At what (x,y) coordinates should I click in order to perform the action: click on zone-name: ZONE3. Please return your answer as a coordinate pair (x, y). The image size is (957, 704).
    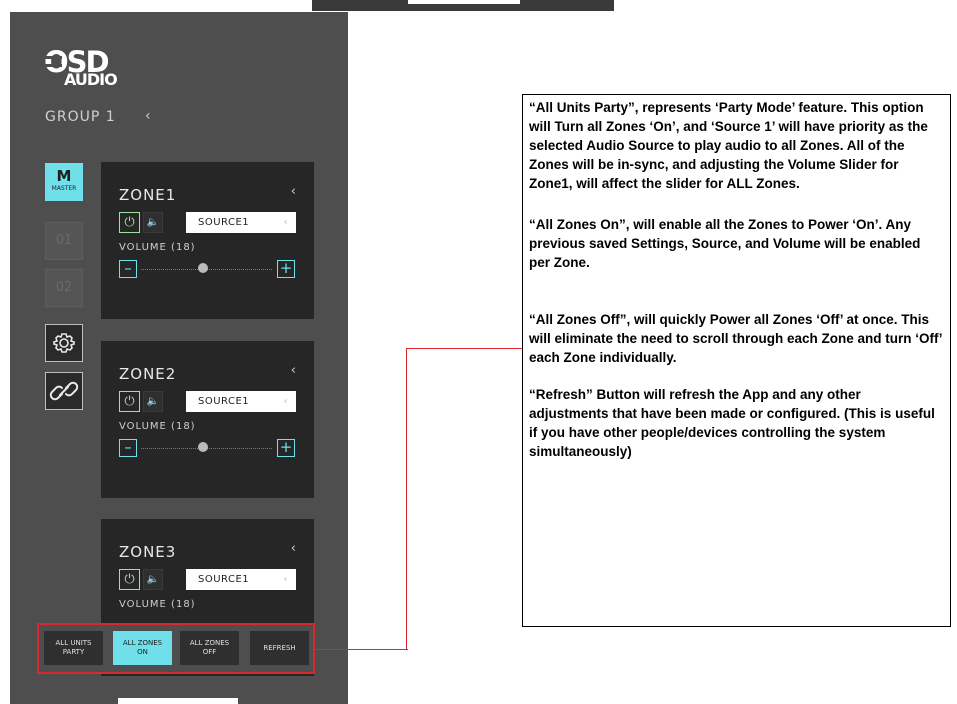
    Looking at the image, I should click on (148, 552).